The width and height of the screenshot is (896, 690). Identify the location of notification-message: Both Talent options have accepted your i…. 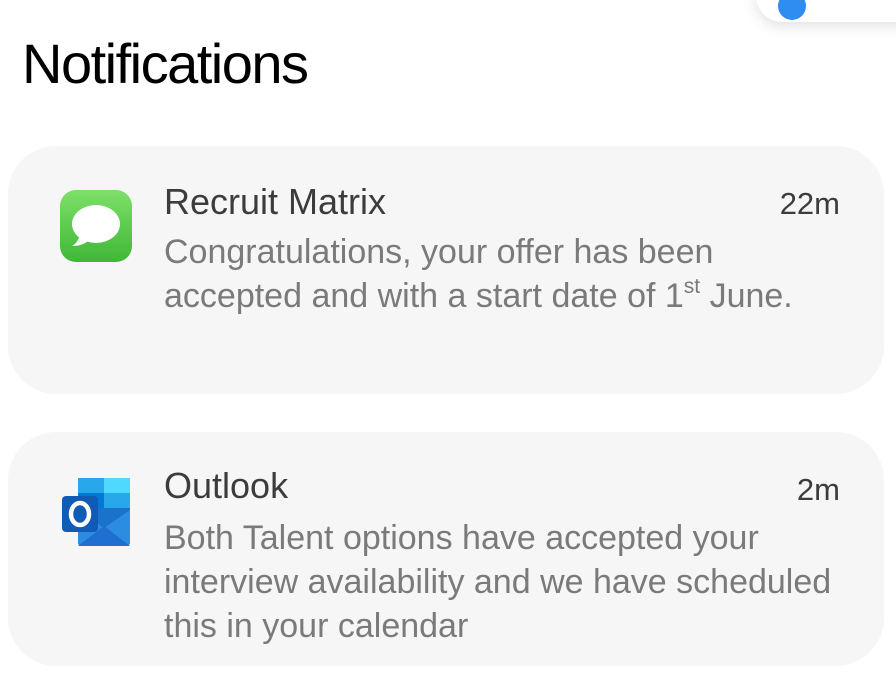
(504, 582).